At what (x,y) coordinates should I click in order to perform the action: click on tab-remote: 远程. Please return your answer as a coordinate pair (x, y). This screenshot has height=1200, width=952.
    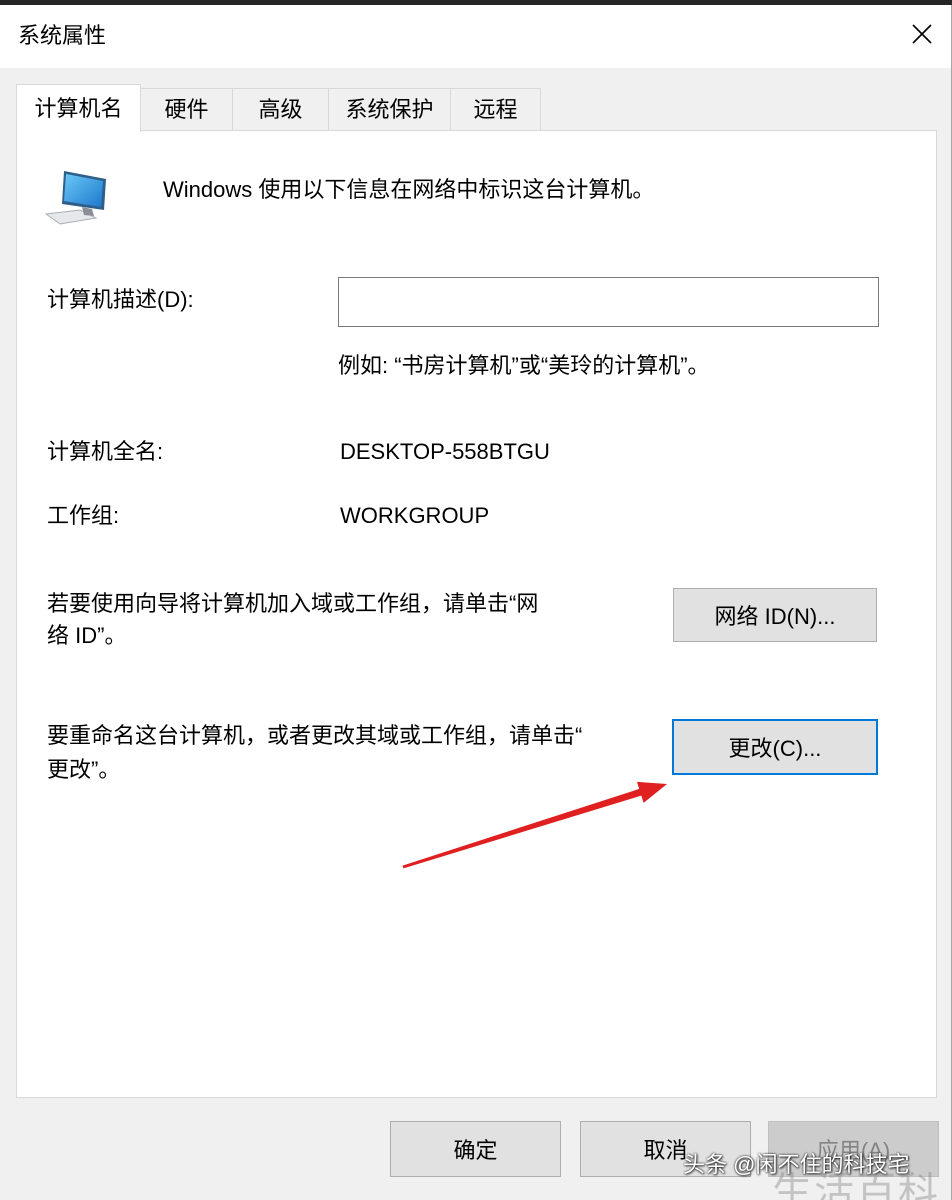
    Looking at the image, I should click on (496, 109).